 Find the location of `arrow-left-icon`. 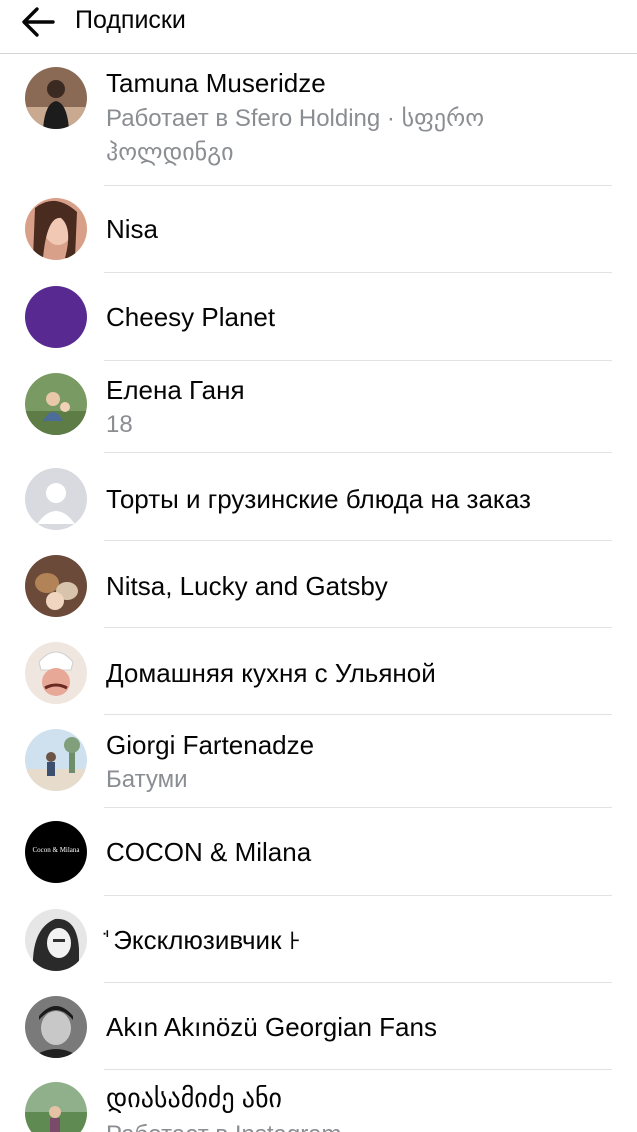

arrow-left-icon is located at coordinates (38, 22).